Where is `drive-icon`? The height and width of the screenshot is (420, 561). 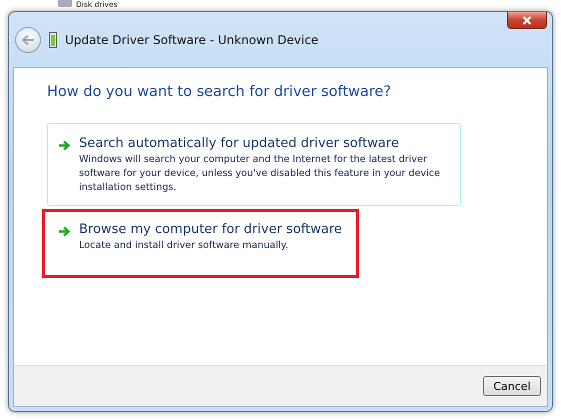 drive-icon is located at coordinates (65, 3).